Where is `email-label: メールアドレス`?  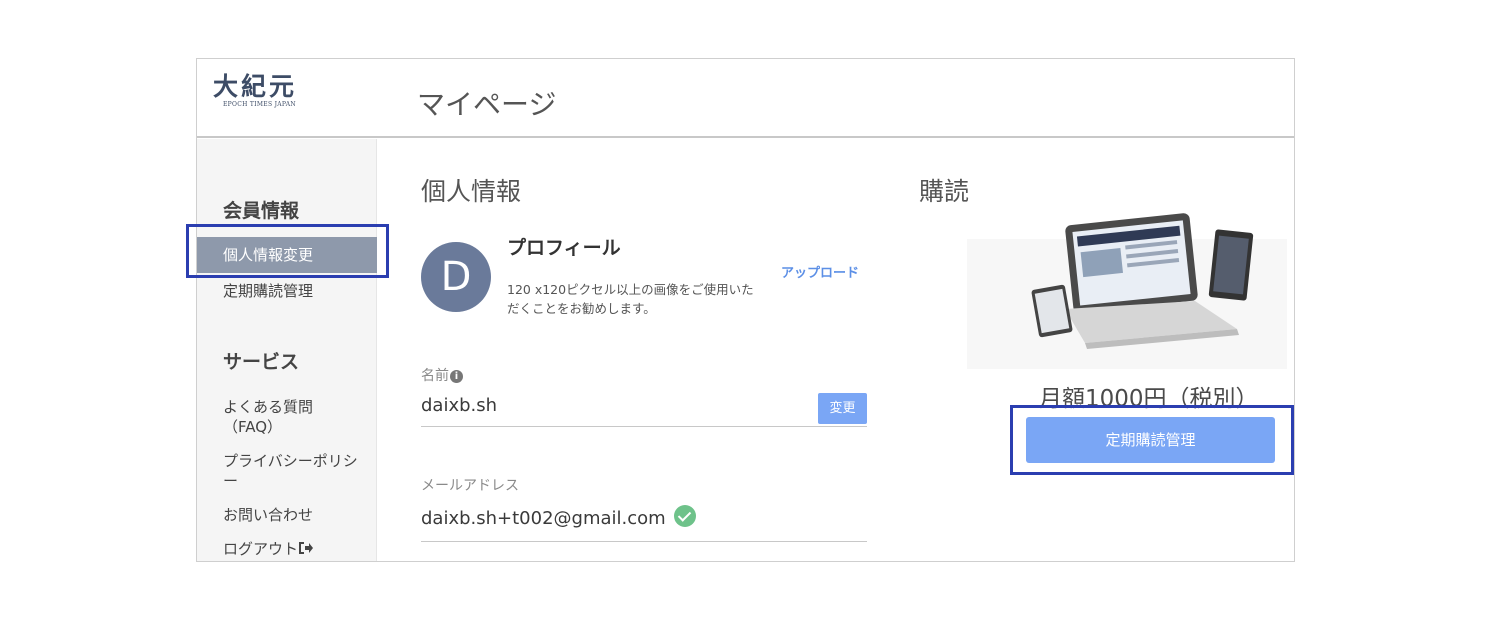 email-label: メールアドレス is located at coordinates (470, 486).